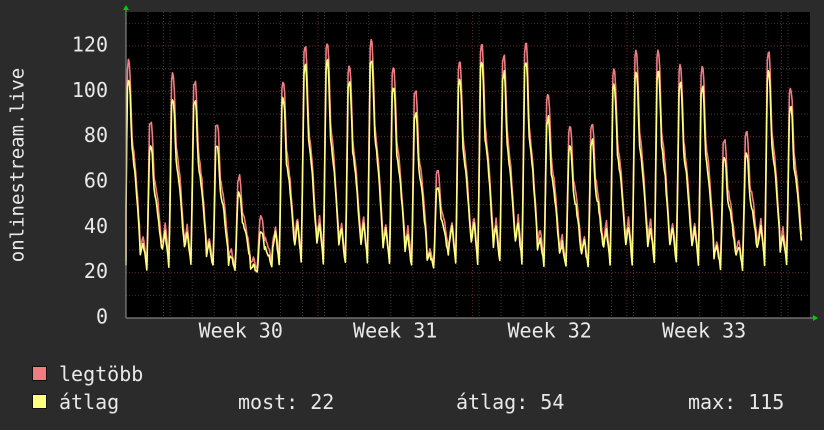 The width and height of the screenshot is (824, 430). What do you see at coordinates (96, 226) in the screenshot?
I see `y-tick-label: 40` at bounding box center [96, 226].